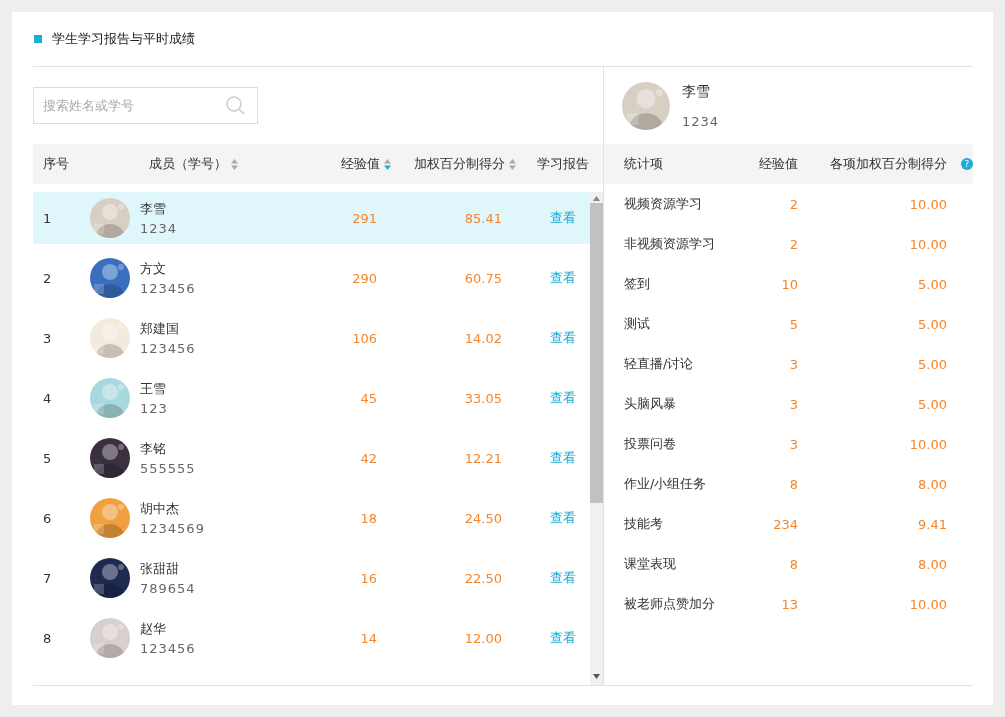 The height and width of the screenshot is (717, 1005). Describe the element at coordinates (368, 638) in the screenshot. I see `exp-value: 14` at that location.